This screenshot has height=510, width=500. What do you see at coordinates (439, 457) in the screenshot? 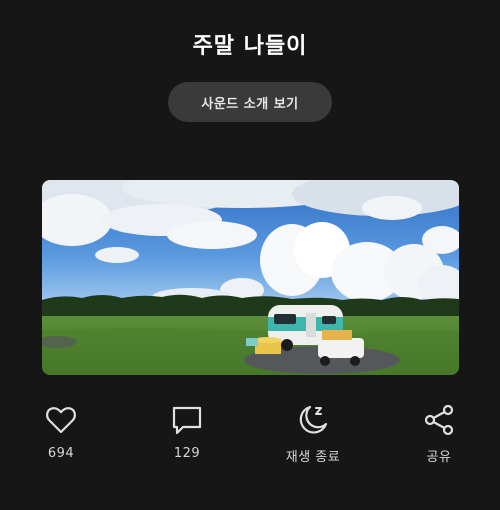
I see `share-label: 공유` at bounding box center [439, 457].